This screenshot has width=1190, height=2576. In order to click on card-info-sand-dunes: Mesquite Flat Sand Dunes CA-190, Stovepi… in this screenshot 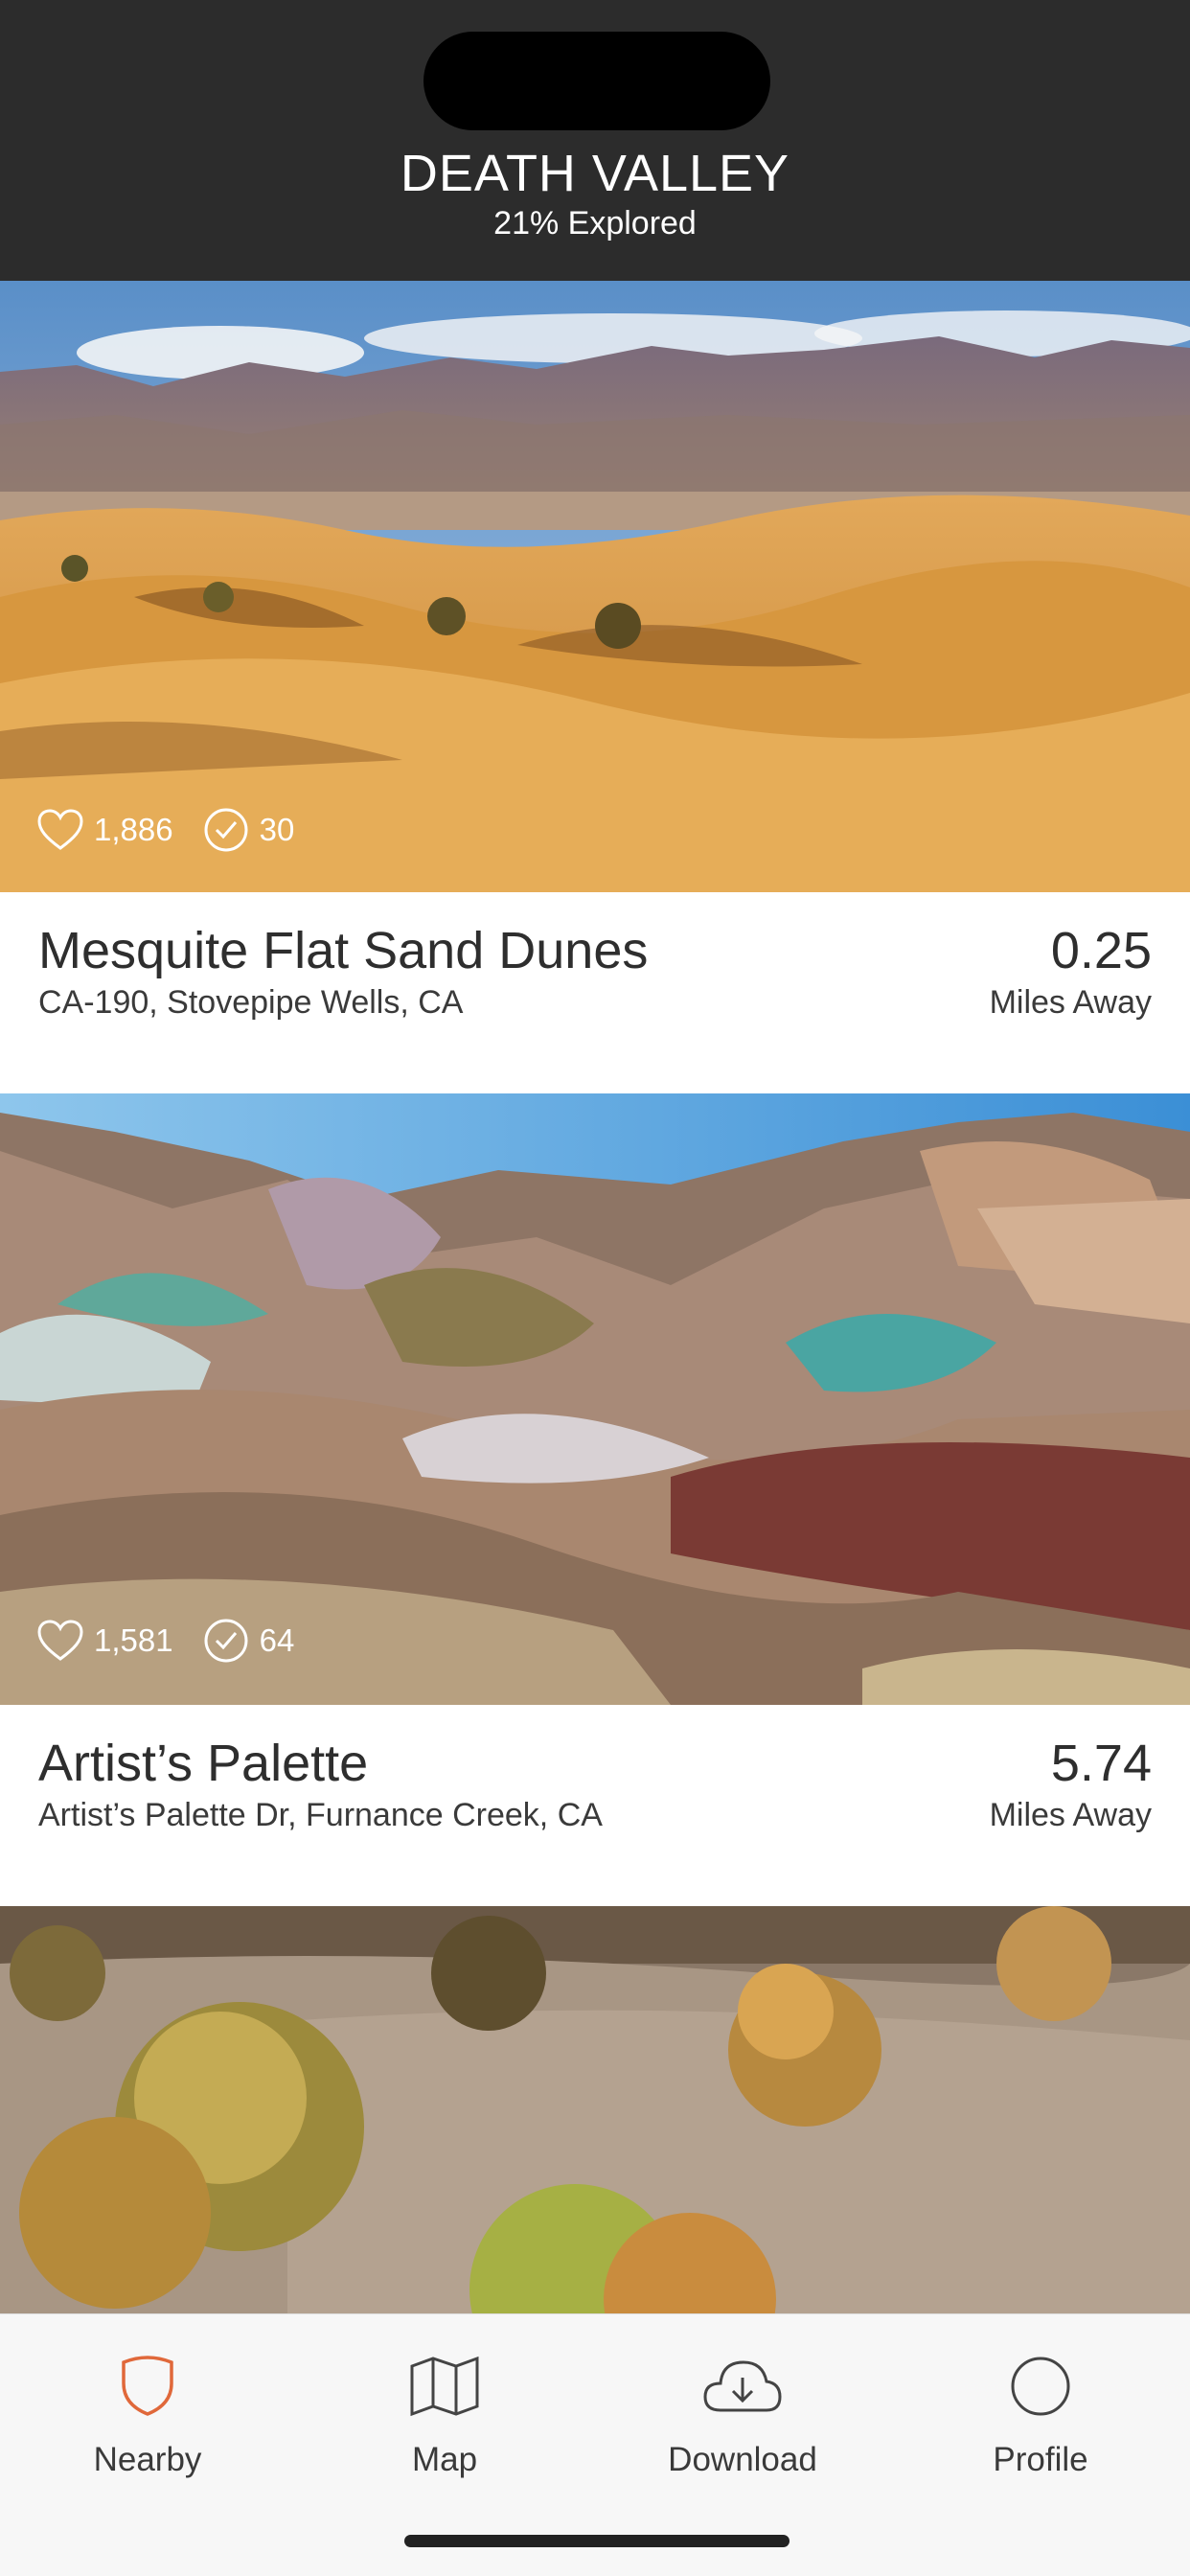, I will do `click(595, 993)`.